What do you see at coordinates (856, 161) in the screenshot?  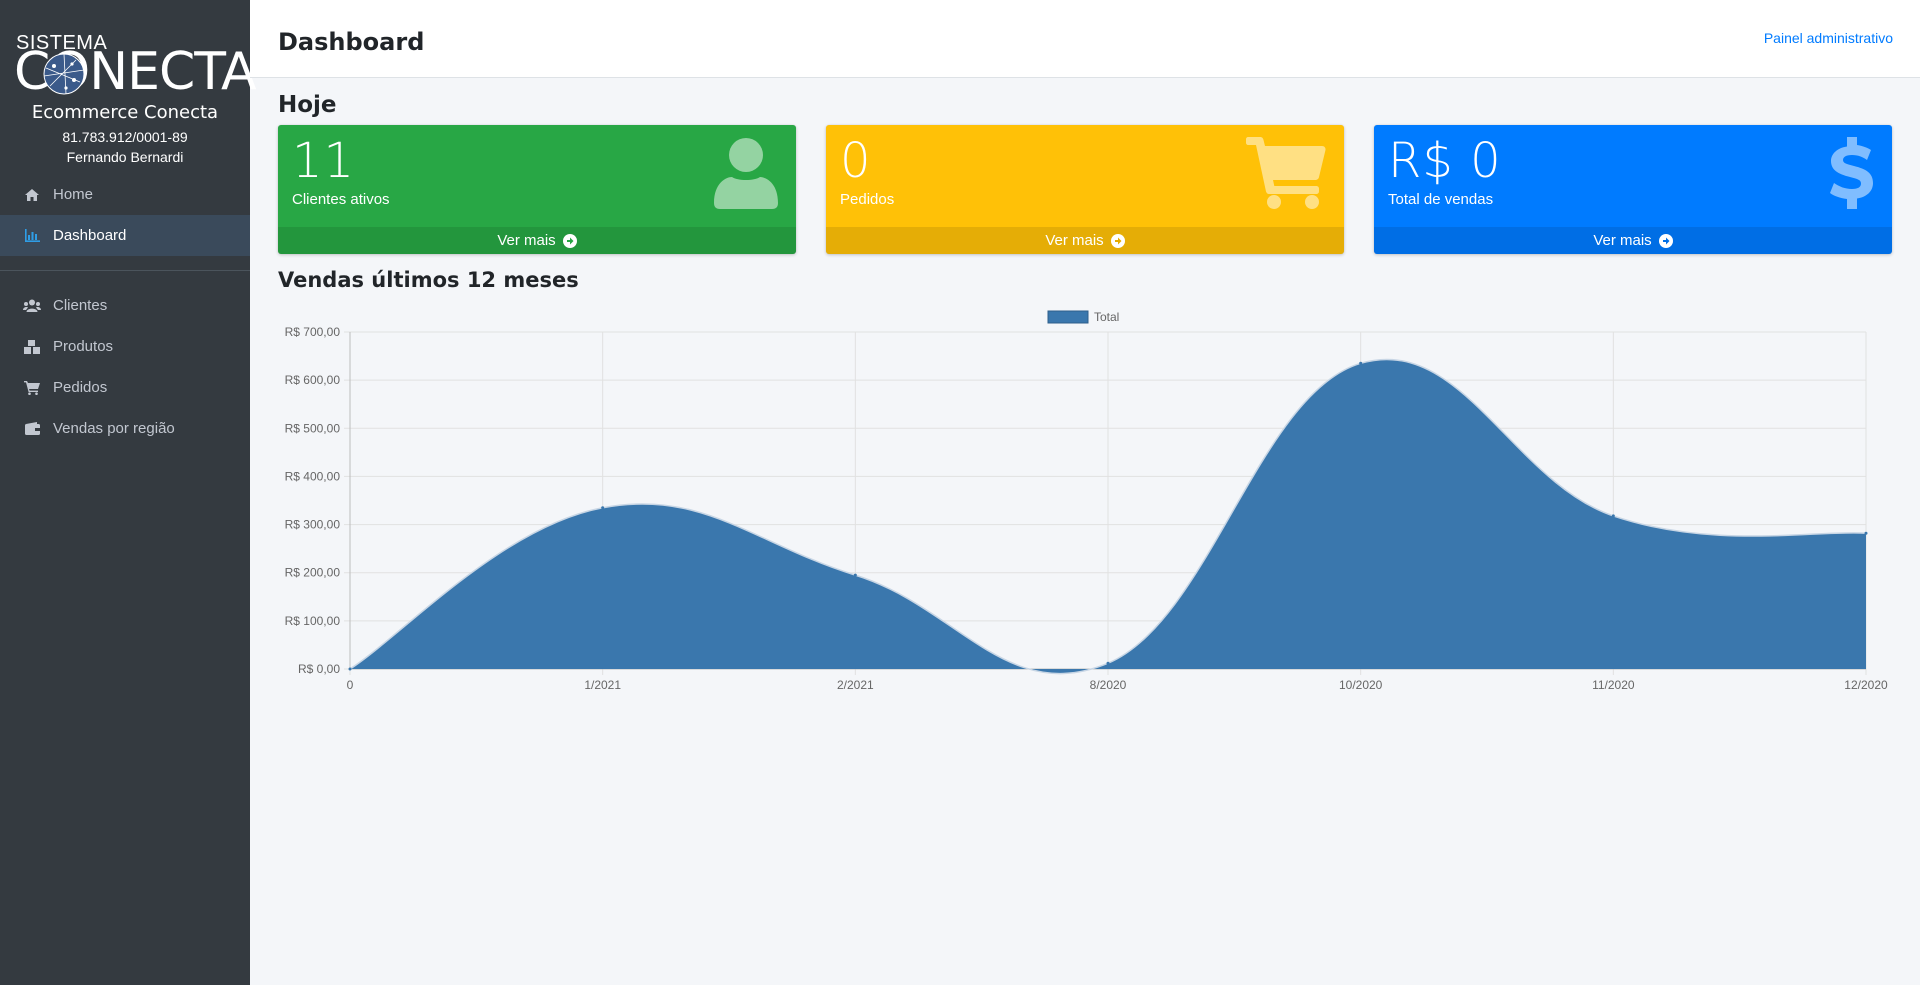 I see `card-value: 0` at bounding box center [856, 161].